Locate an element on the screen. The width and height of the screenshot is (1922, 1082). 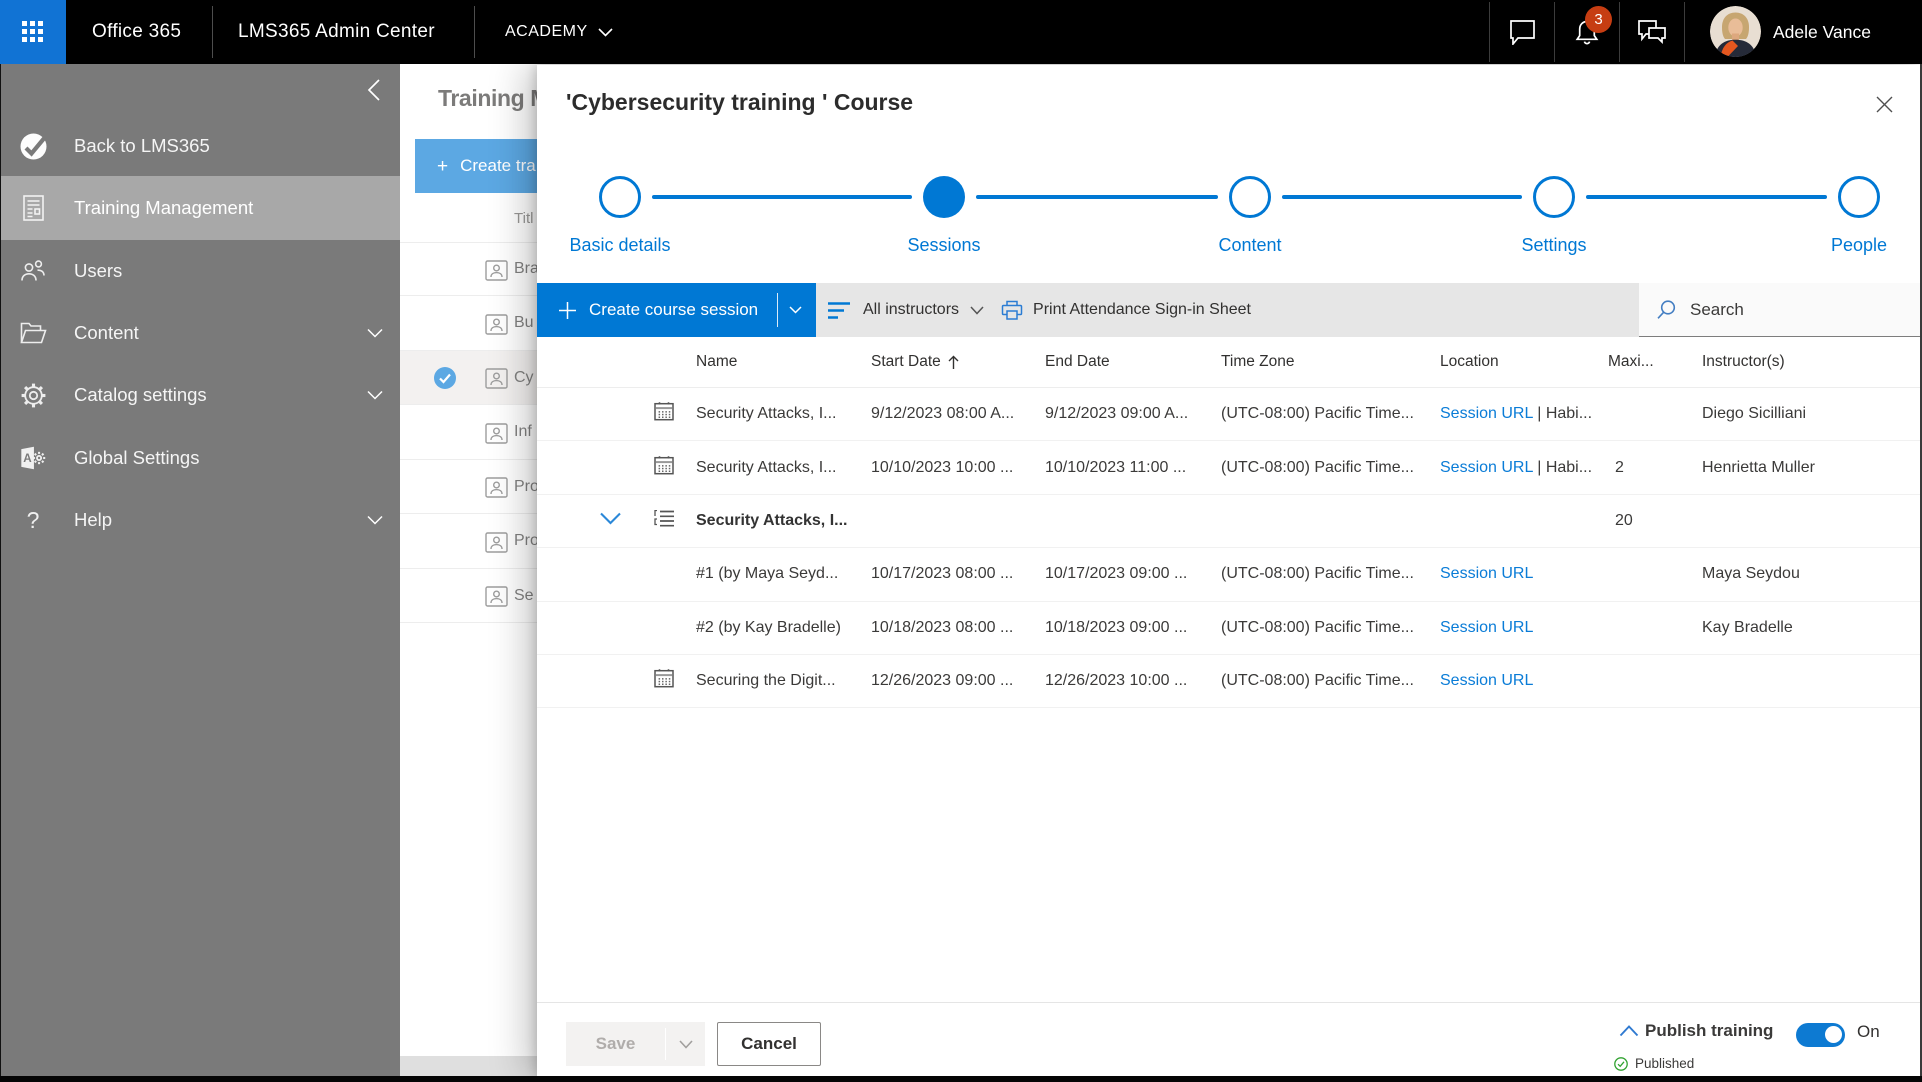
print-label: Print Attendance Sign-in Sheet is located at coordinates (1142, 309).